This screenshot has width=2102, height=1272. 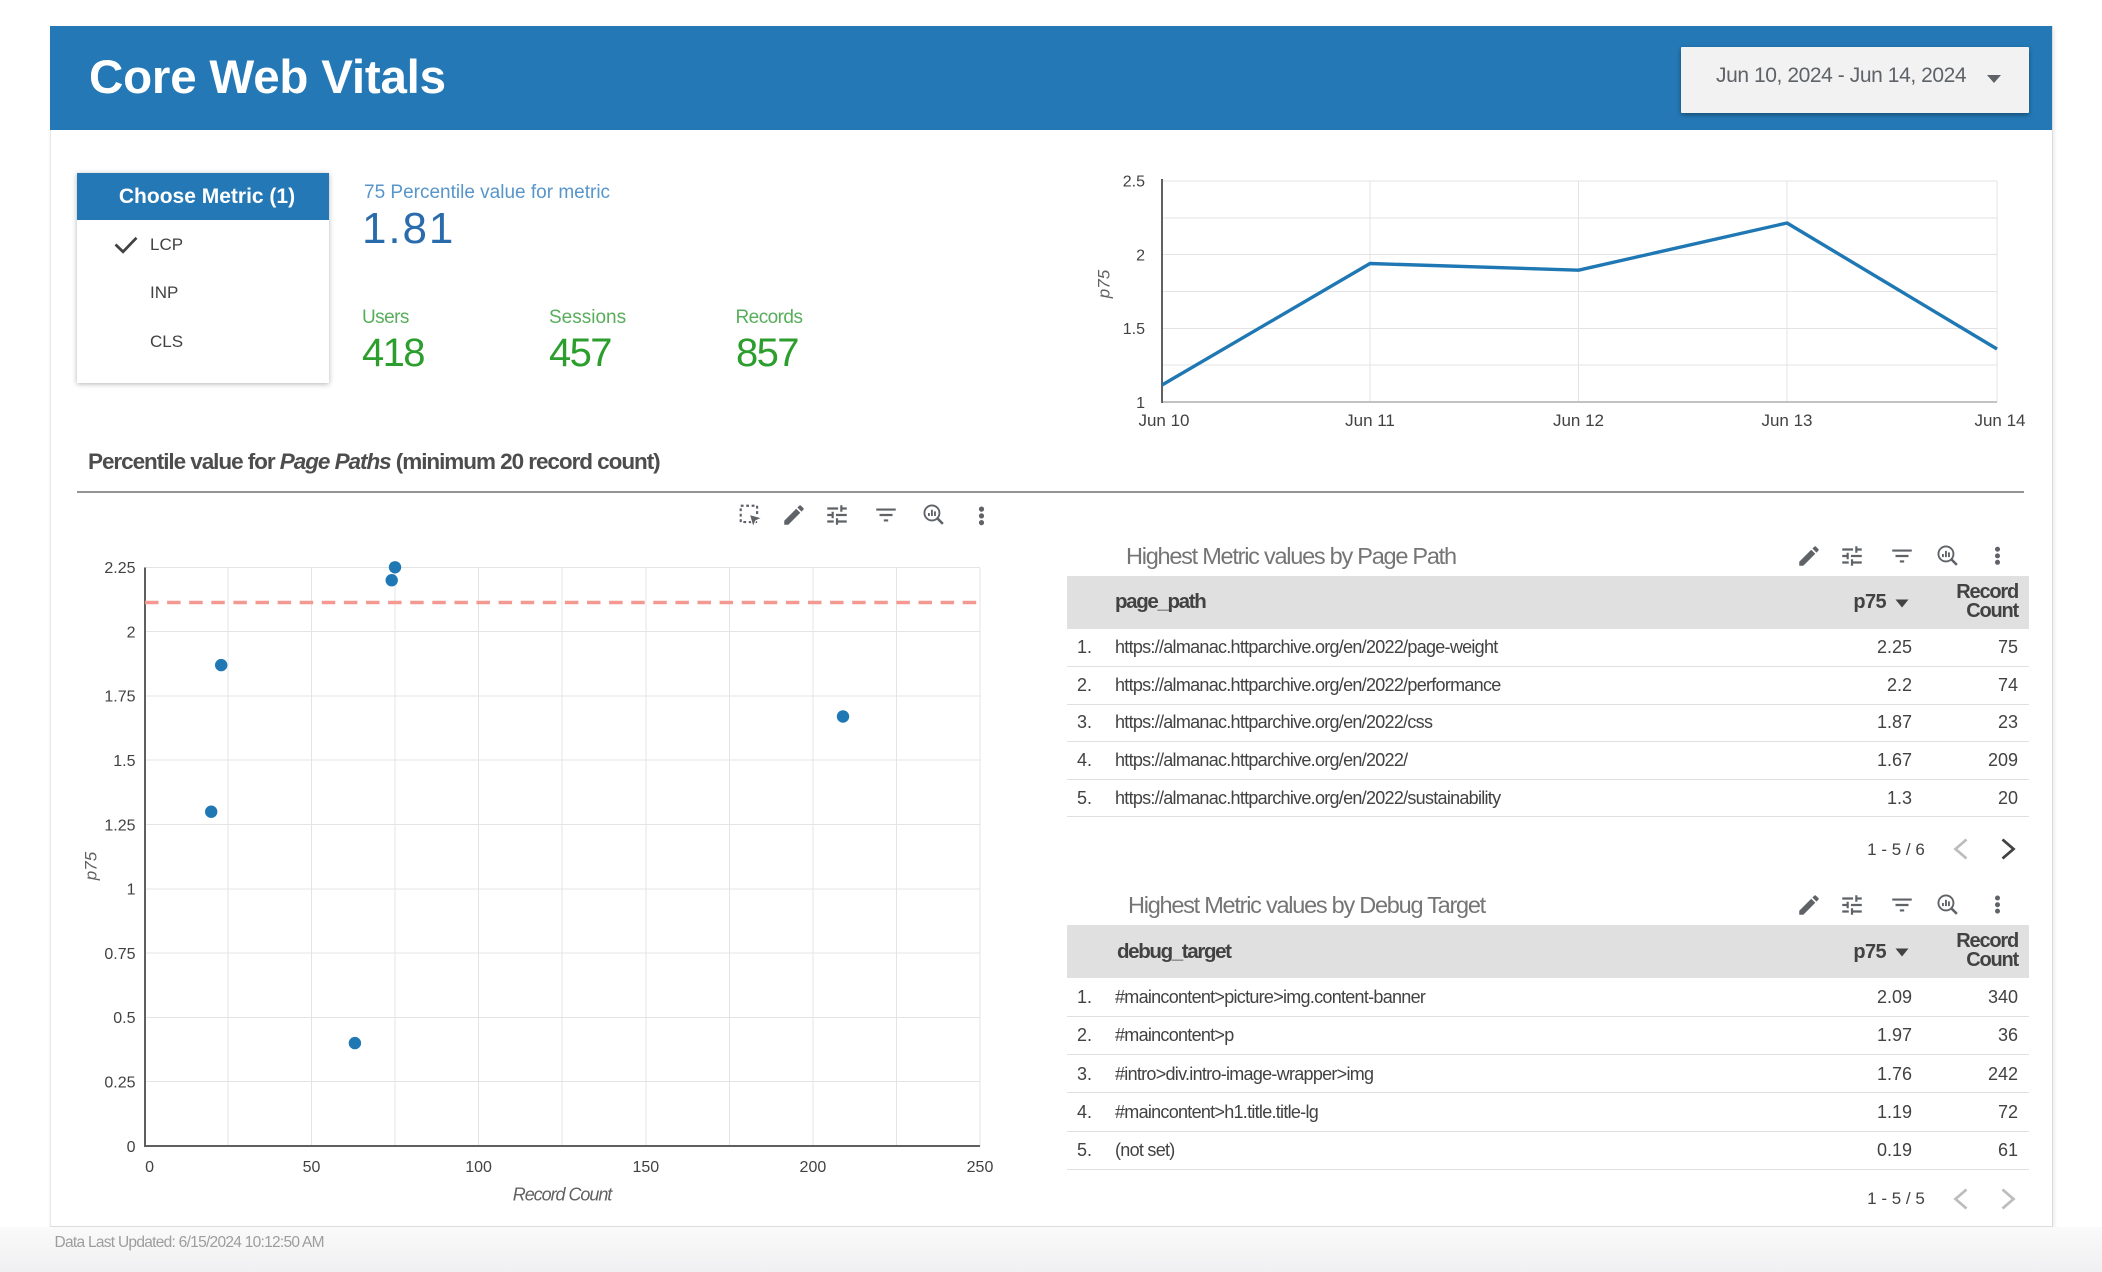 I want to click on svg-text: Jun 14, so click(x=1999, y=420).